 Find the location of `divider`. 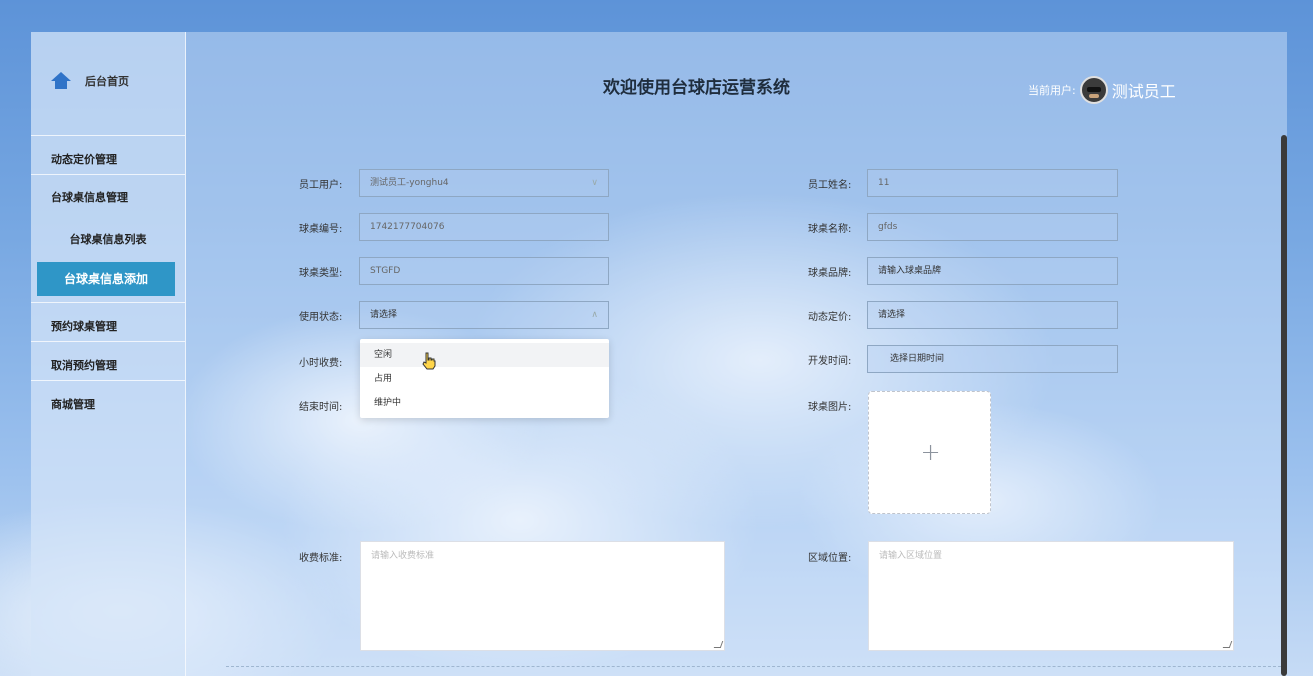

divider is located at coordinates (756, 666).